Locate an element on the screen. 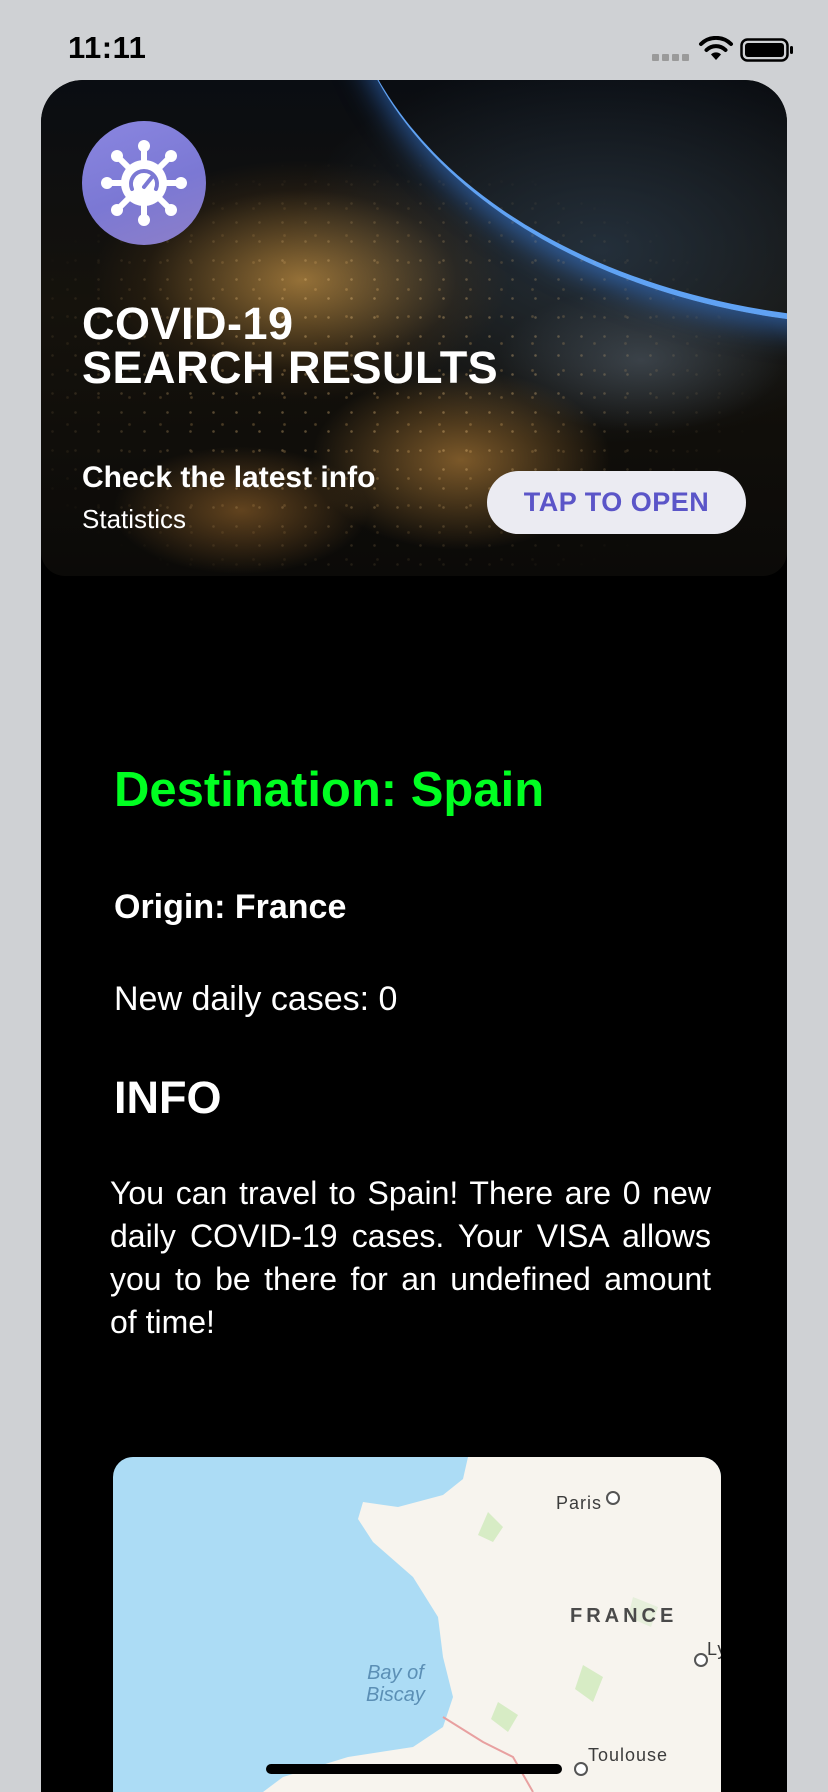 The height and width of the screenshot is (1792, 828). wifi-icon is located at coordinates (716, 48).